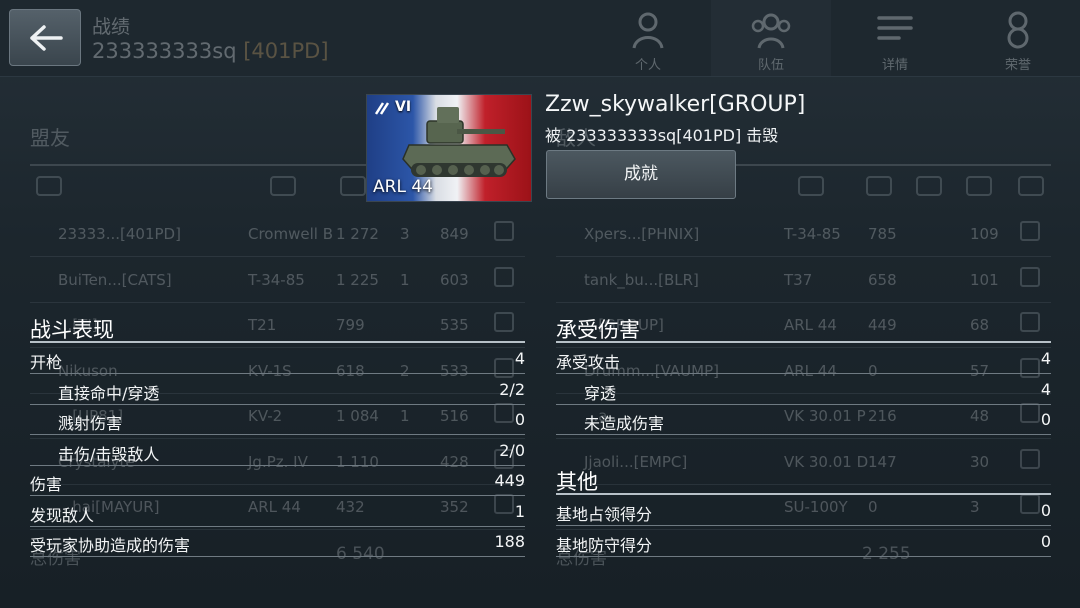  What do you see at coordinates (90, 423) in the screenshot?
I see `stat-label: 溅射伤害` at bounding box center [90, 423].